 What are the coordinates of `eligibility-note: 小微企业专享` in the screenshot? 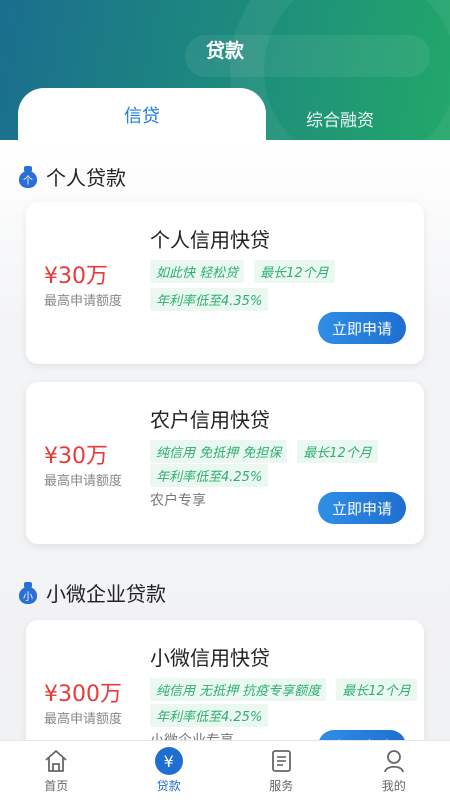 It's located at (192, 735).